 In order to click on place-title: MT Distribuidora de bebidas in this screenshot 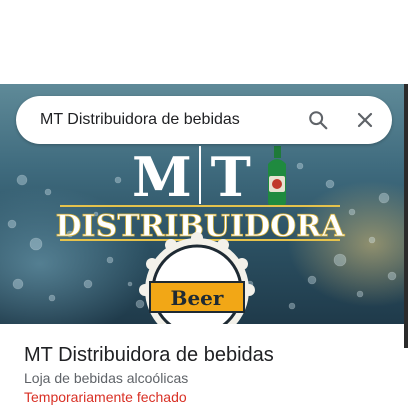, I will do `click(149, 355)`.